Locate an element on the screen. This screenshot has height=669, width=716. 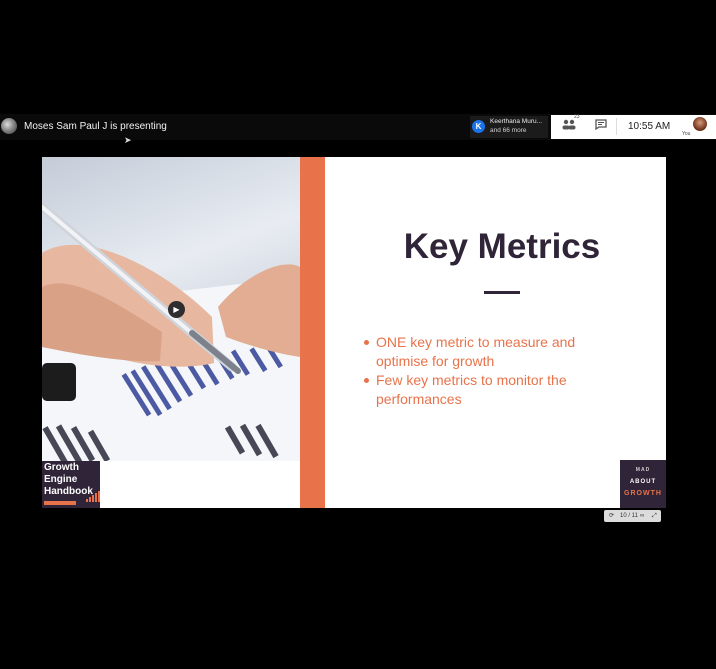
expand-icon: ⤢ is located at coordinates (654, 516).